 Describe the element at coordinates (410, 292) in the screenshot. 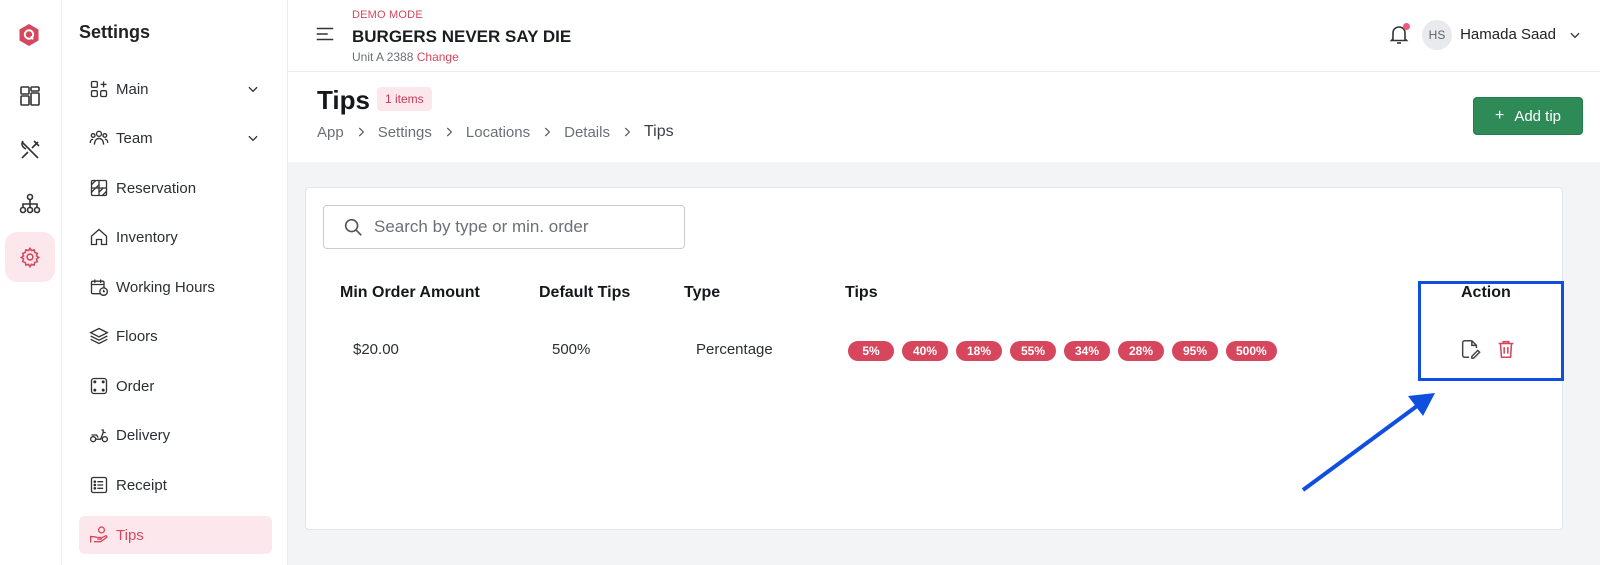

I see `header-min-order: Min Order Amount` at that location.